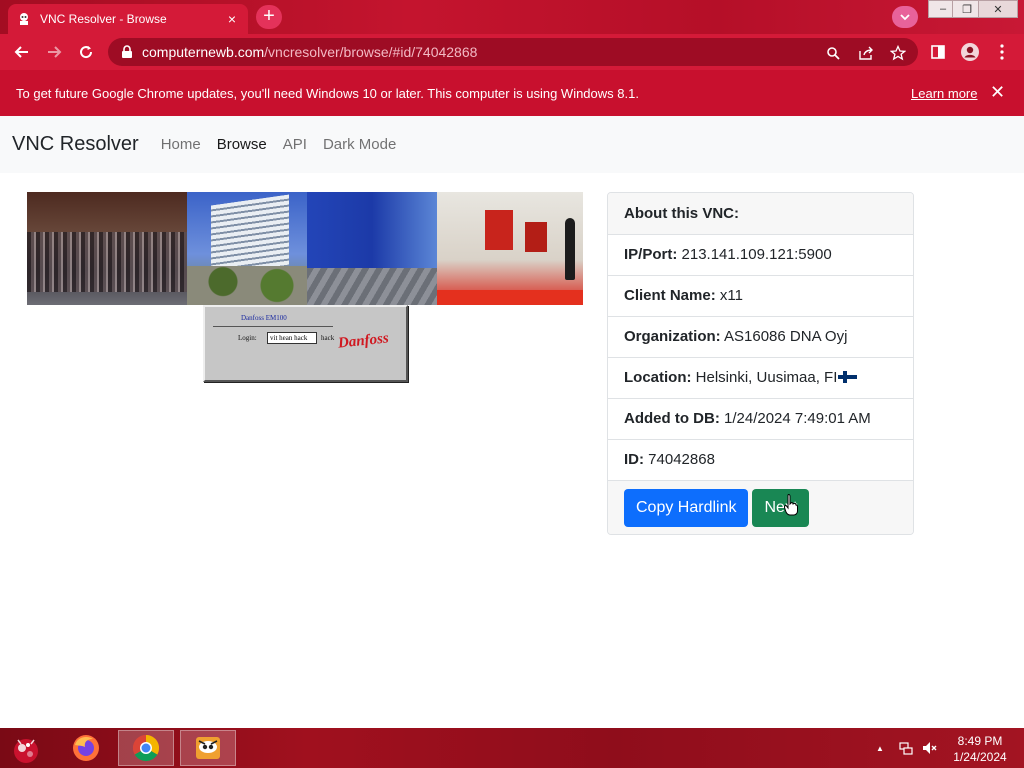 This screenshot has width=1024, height=768. I want to click on reload-button, so click(86, 52).